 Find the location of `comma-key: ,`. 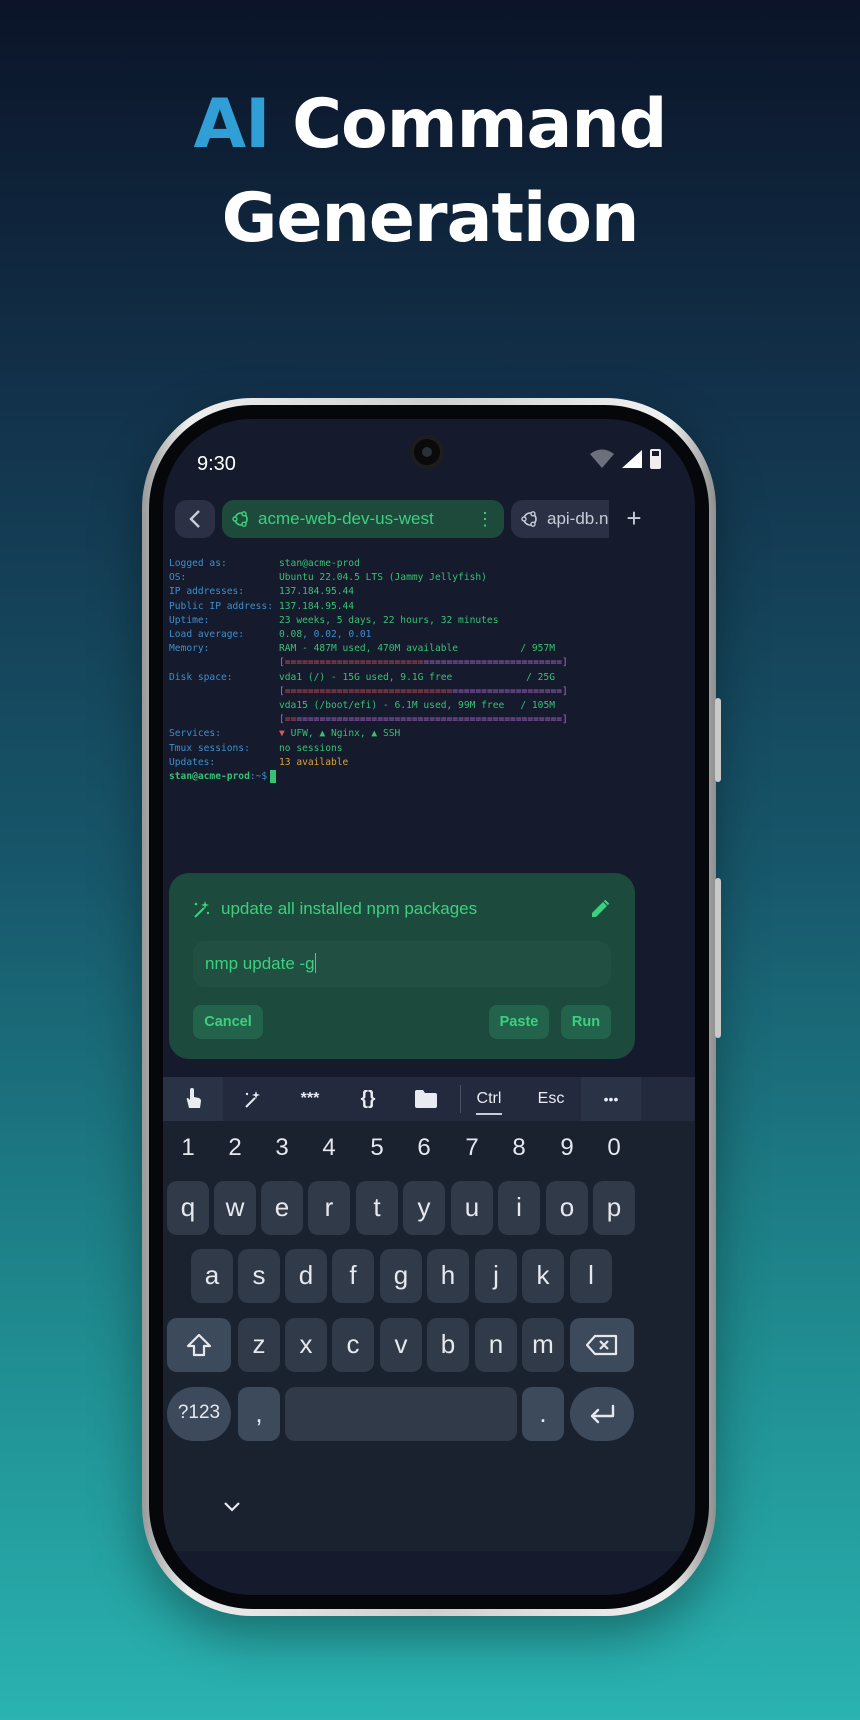

comma-key: , is located at coordinates (259, 1414).